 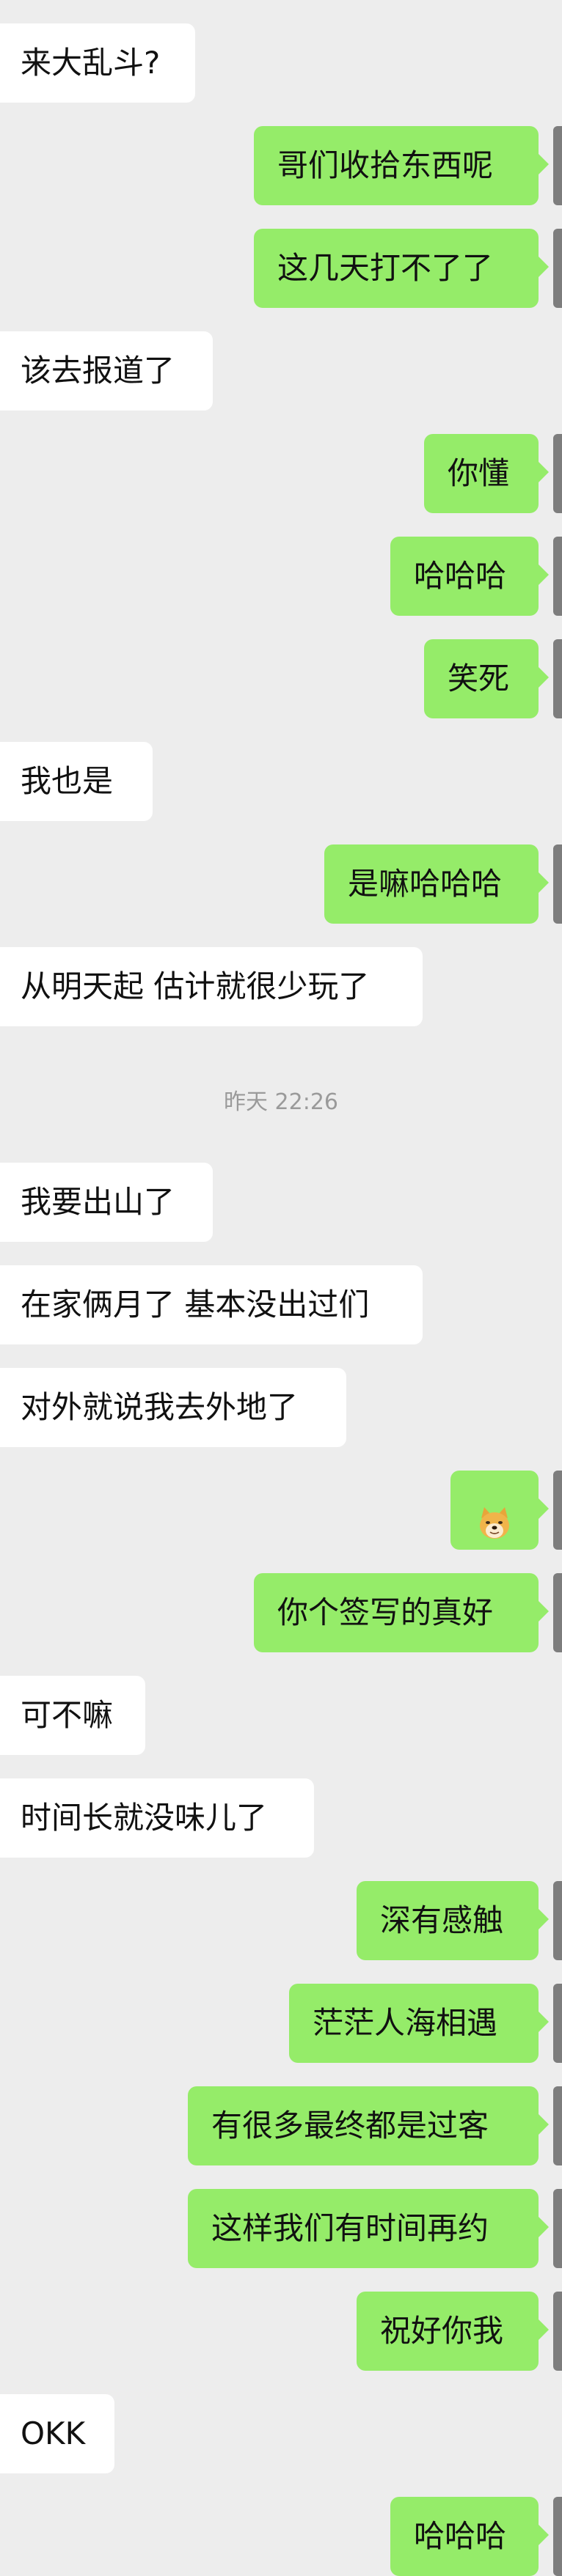 I want to click on message-row: 对外就说我去外地了, so click(x=281, y=1407).